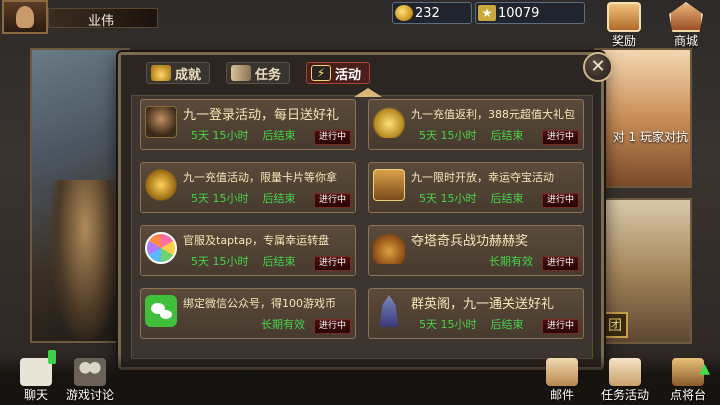 This screenshot has width=720, height=405. I want to click on gem-resource: ★ 10079, so click(530, 13).